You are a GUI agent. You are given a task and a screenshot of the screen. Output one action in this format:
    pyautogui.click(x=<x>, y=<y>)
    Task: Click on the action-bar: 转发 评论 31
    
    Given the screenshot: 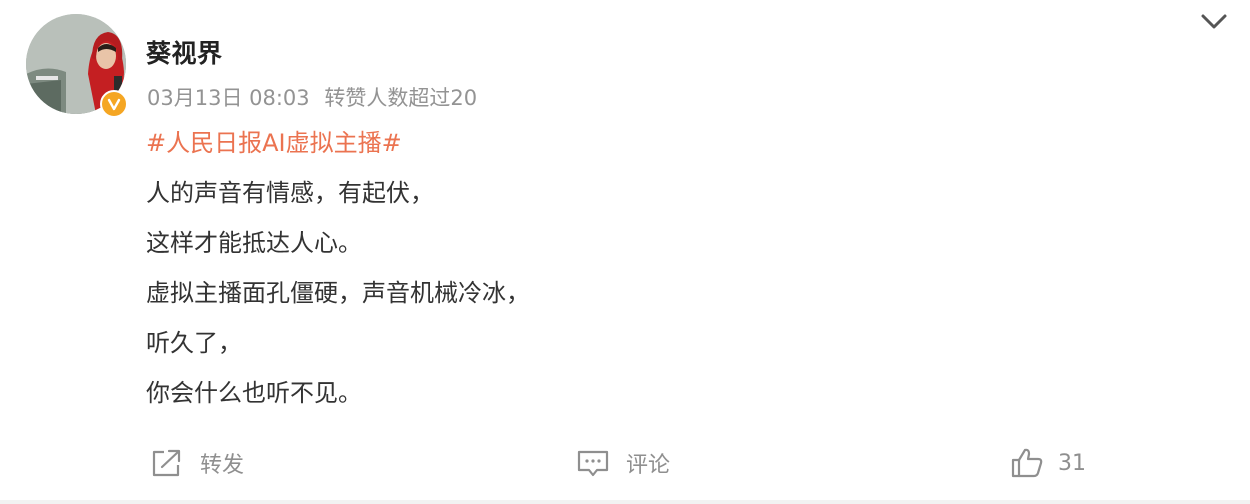 What is the action you would take?
    pyautogui.click(x=625, y=463)
    